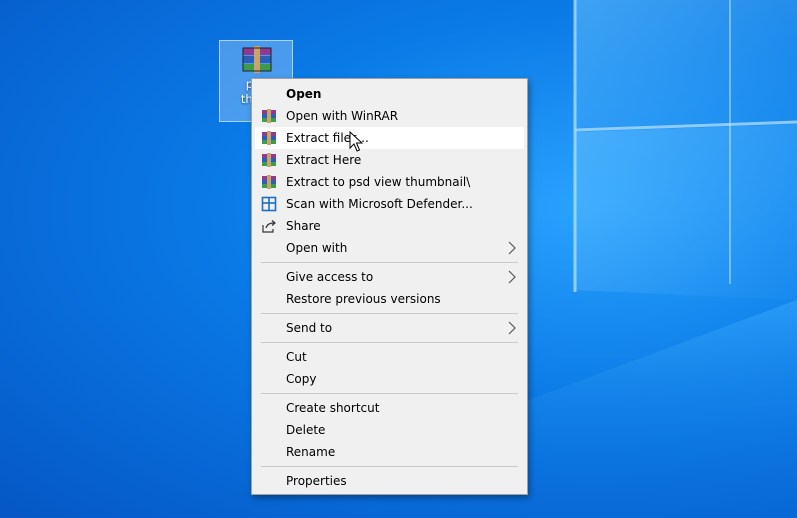 This screenshot has height=518, width=797. I want to click on menu-item-restore-previous-versions: Restore previous versions, so click(389, 299).